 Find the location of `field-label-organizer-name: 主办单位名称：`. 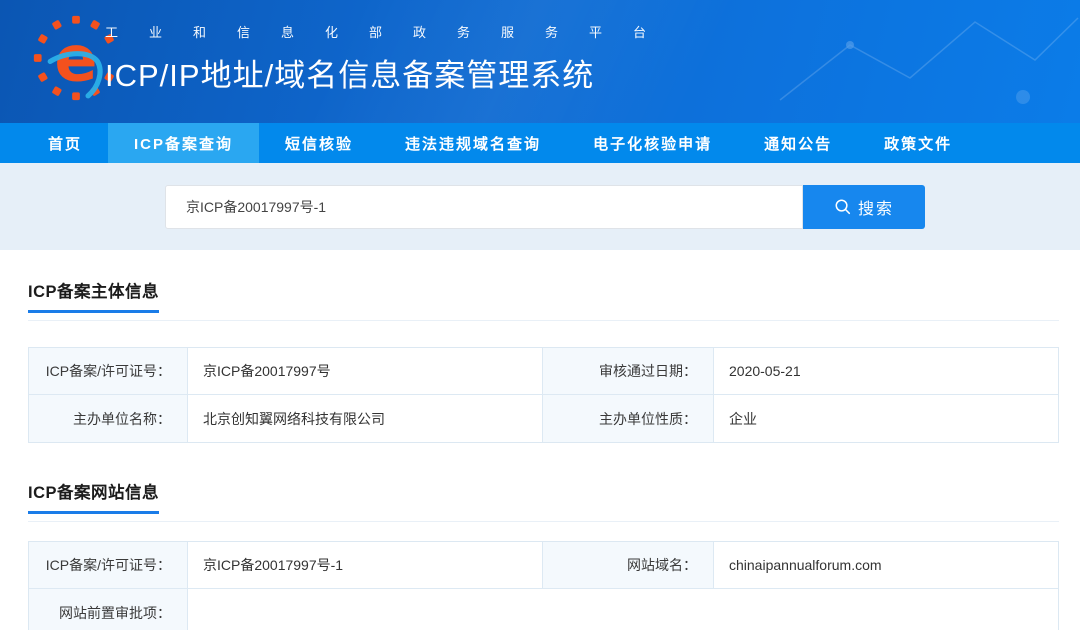

field-label-organizer-name: 主办单位名称： is located at coordinates (108, 418).